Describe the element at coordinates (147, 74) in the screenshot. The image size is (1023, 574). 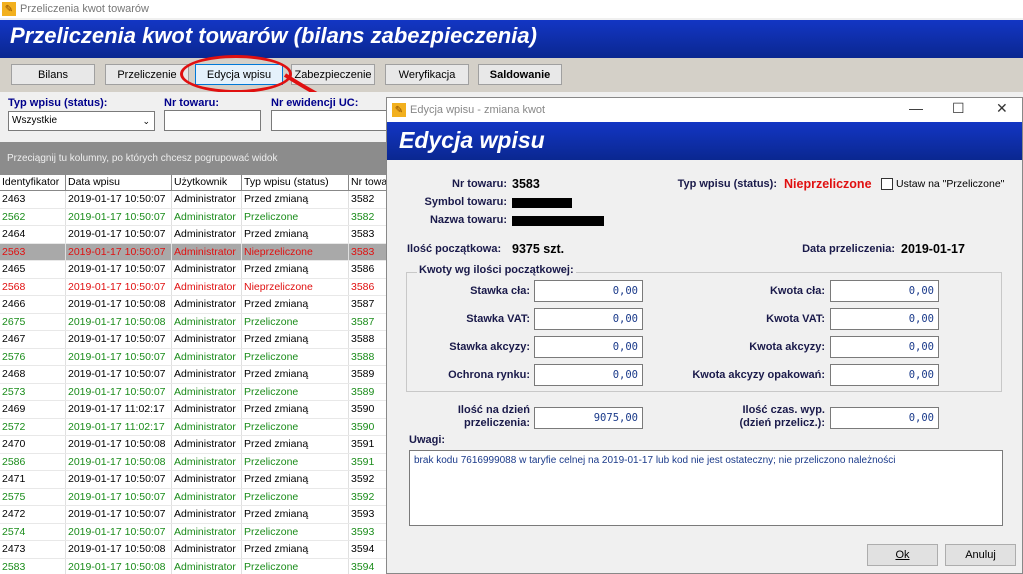
I see `przeliczenie-button: Przeliczenie` at that location.